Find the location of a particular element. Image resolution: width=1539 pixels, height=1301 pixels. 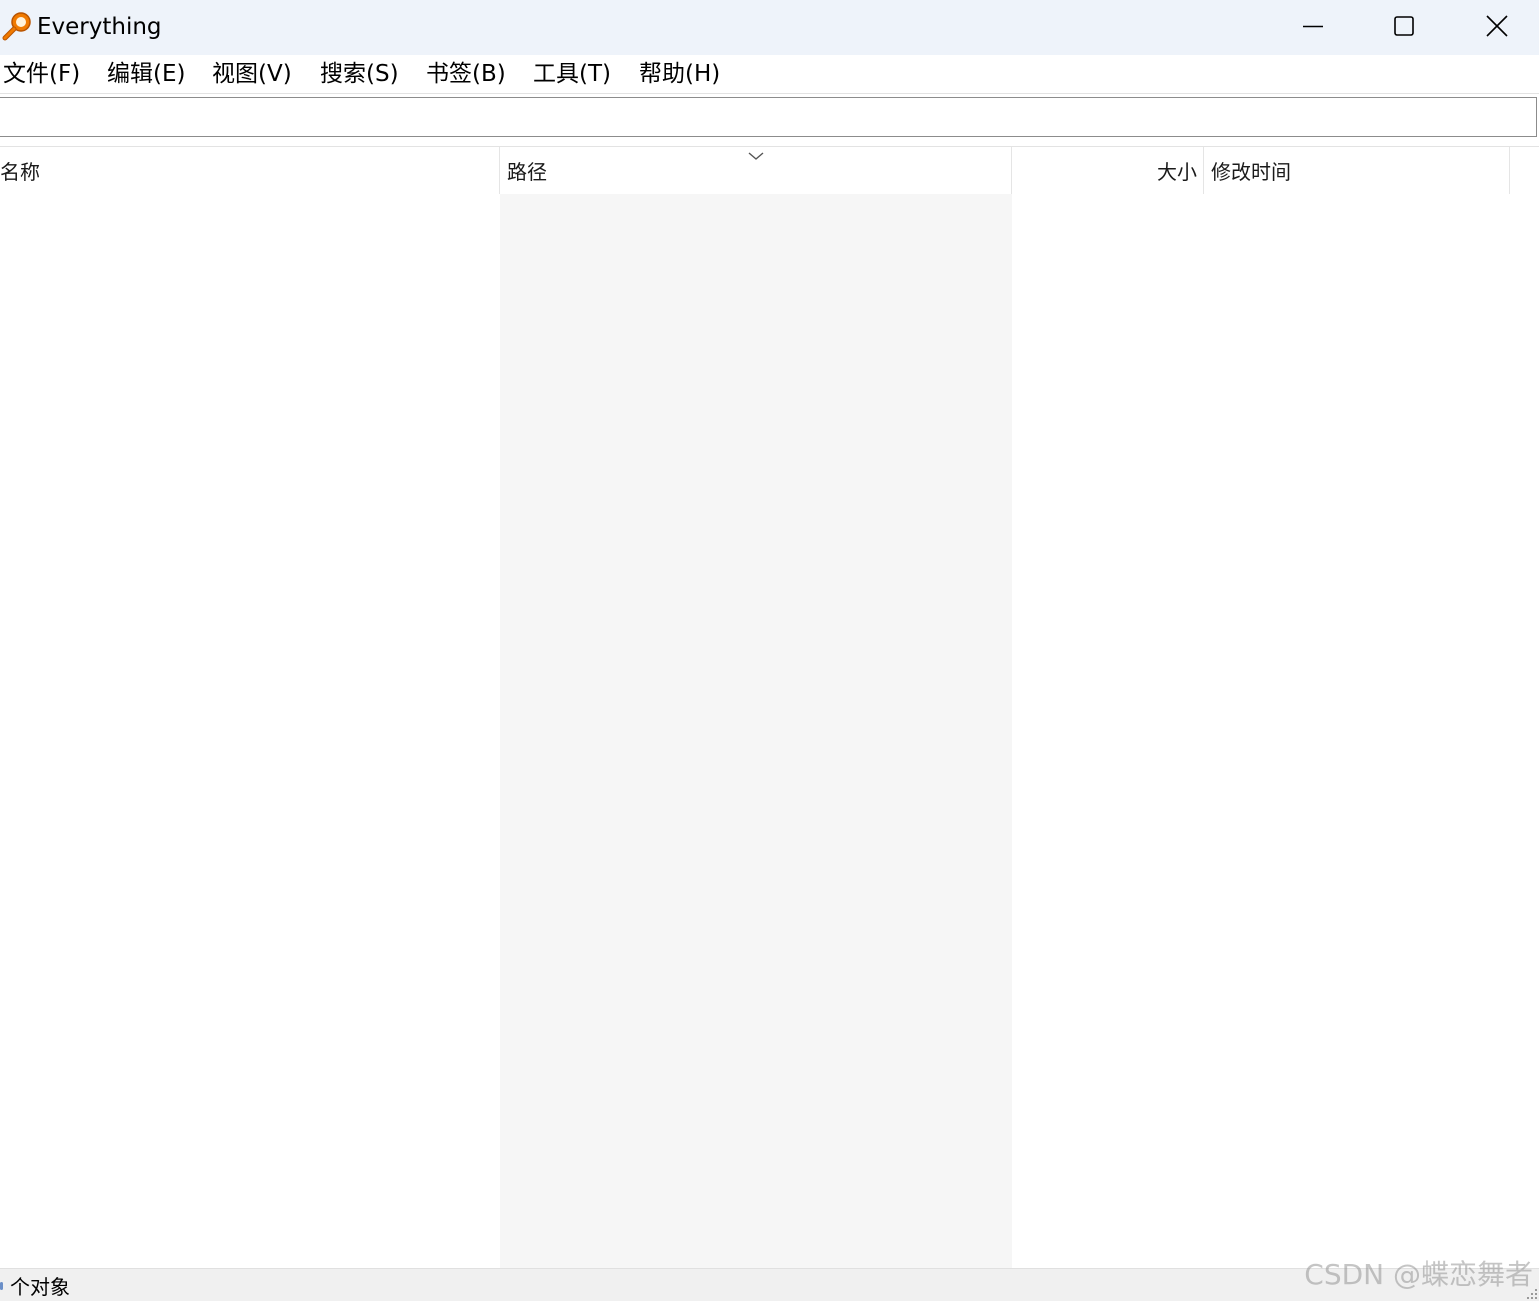

maximize-button is located at coordinates (1404, 27).